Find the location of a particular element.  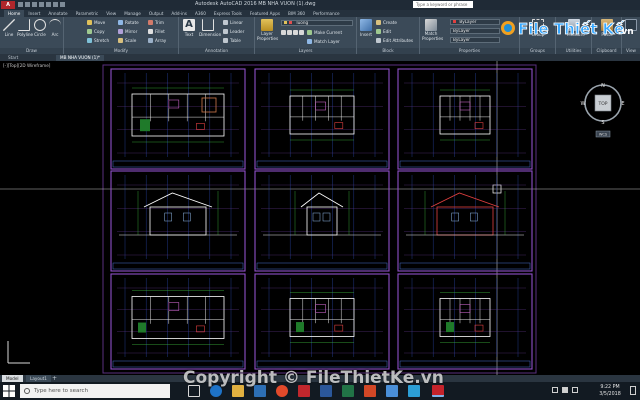

layer-isolate-icon is located at coordinates (289, 32).